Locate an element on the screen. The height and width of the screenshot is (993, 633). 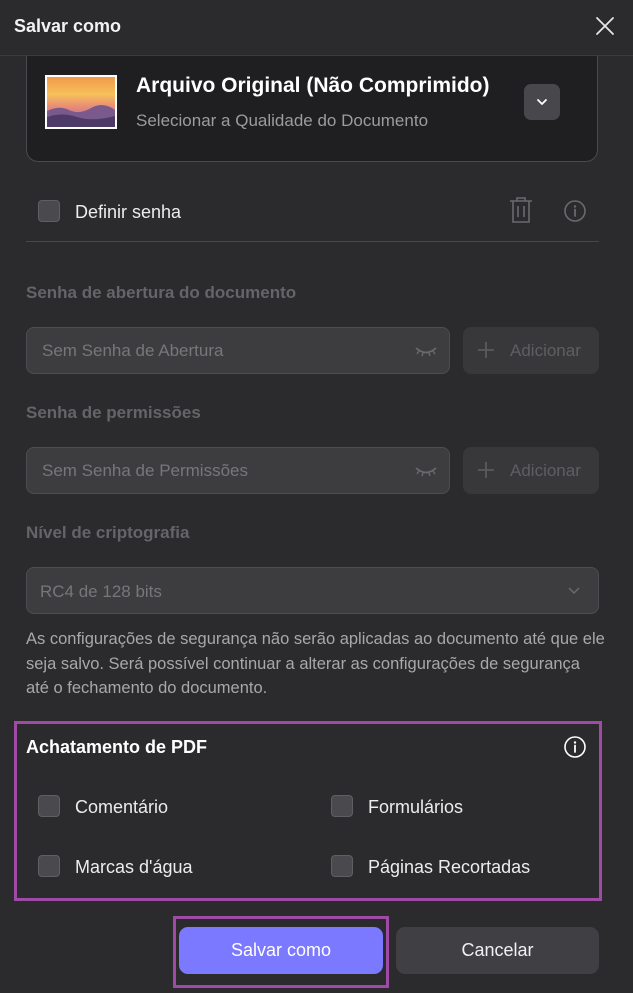
trash-icon is located at coordinates (521, 210).